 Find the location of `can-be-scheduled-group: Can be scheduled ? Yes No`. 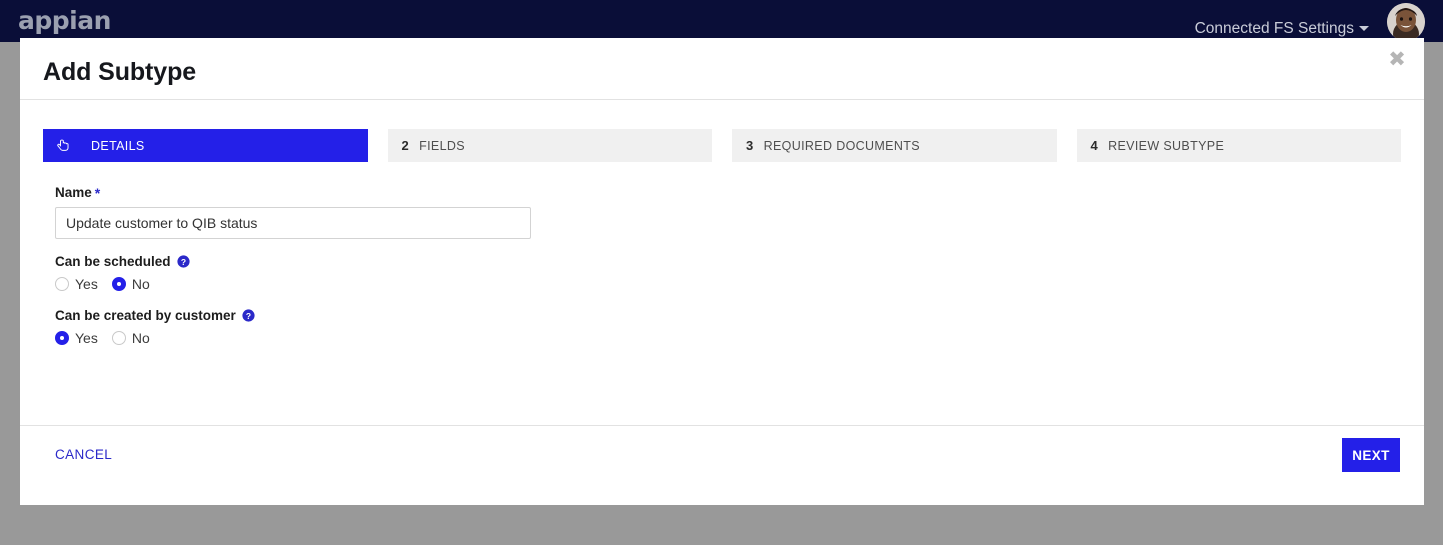

can-be-scheduled-group: Can be scheduled ? Yes No is located at coordinates (122, 273).